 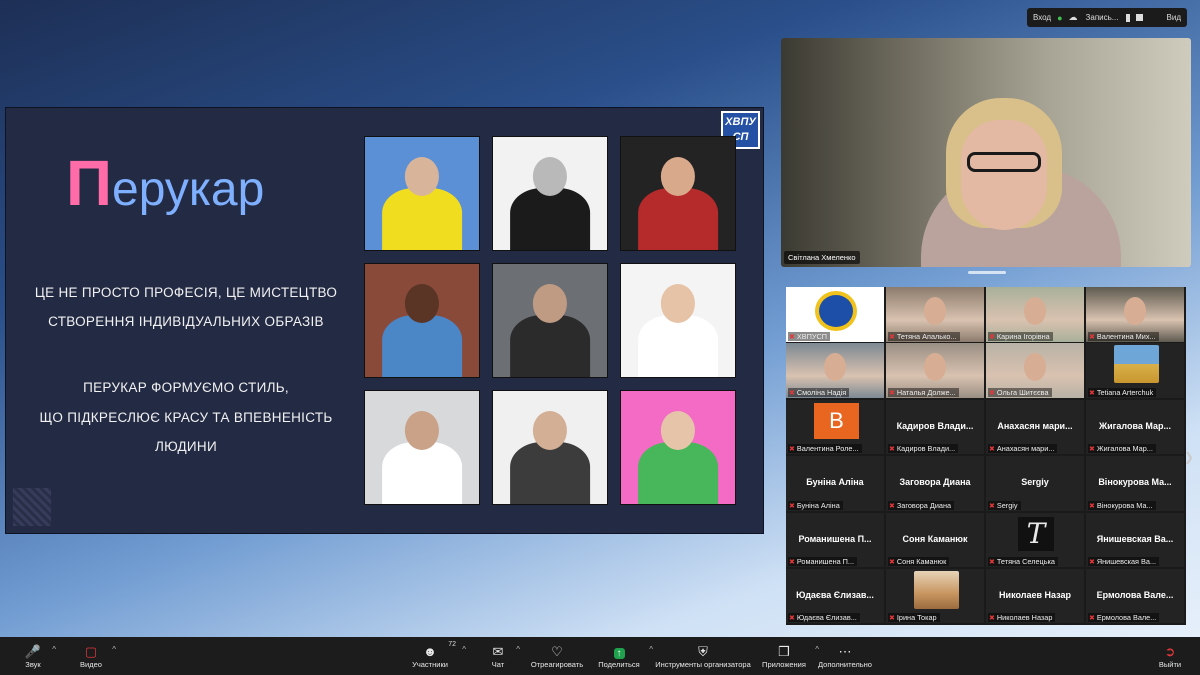 What do you see at coordinates (935, 596) in the screenshot?
I see `participant-tile: ✖ Ірина Токар` at bounding box center [935, 596].